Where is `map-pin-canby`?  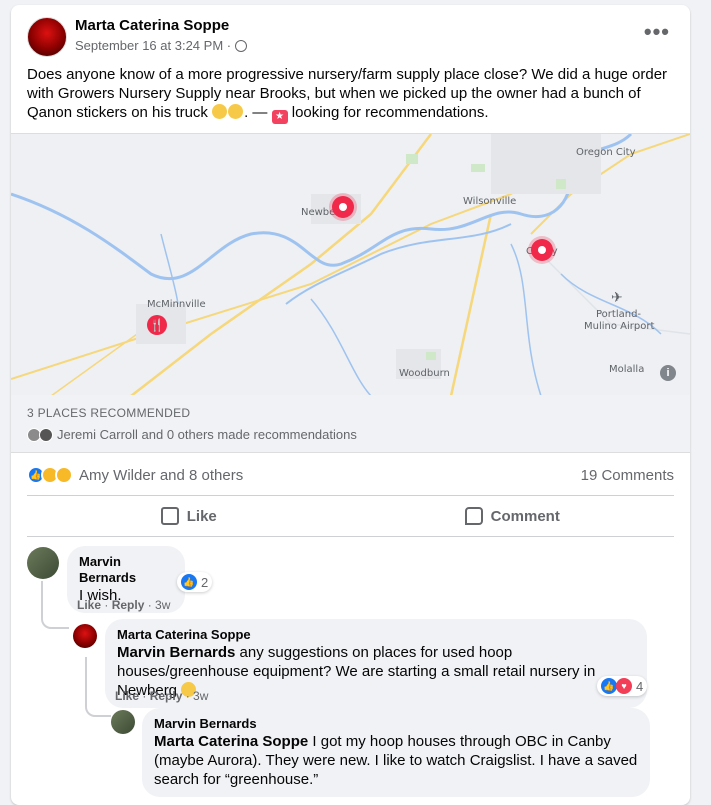
map-pin-canby is located at coordinates (542, 250).